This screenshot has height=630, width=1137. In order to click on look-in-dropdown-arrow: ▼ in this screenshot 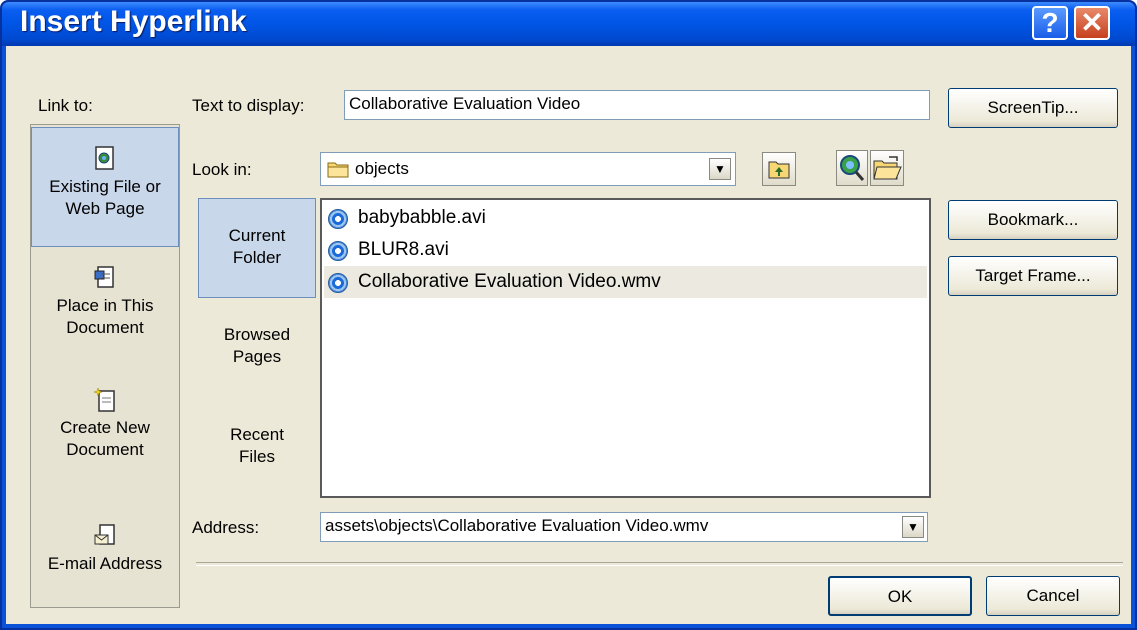, I will do `click(720, 169)`.